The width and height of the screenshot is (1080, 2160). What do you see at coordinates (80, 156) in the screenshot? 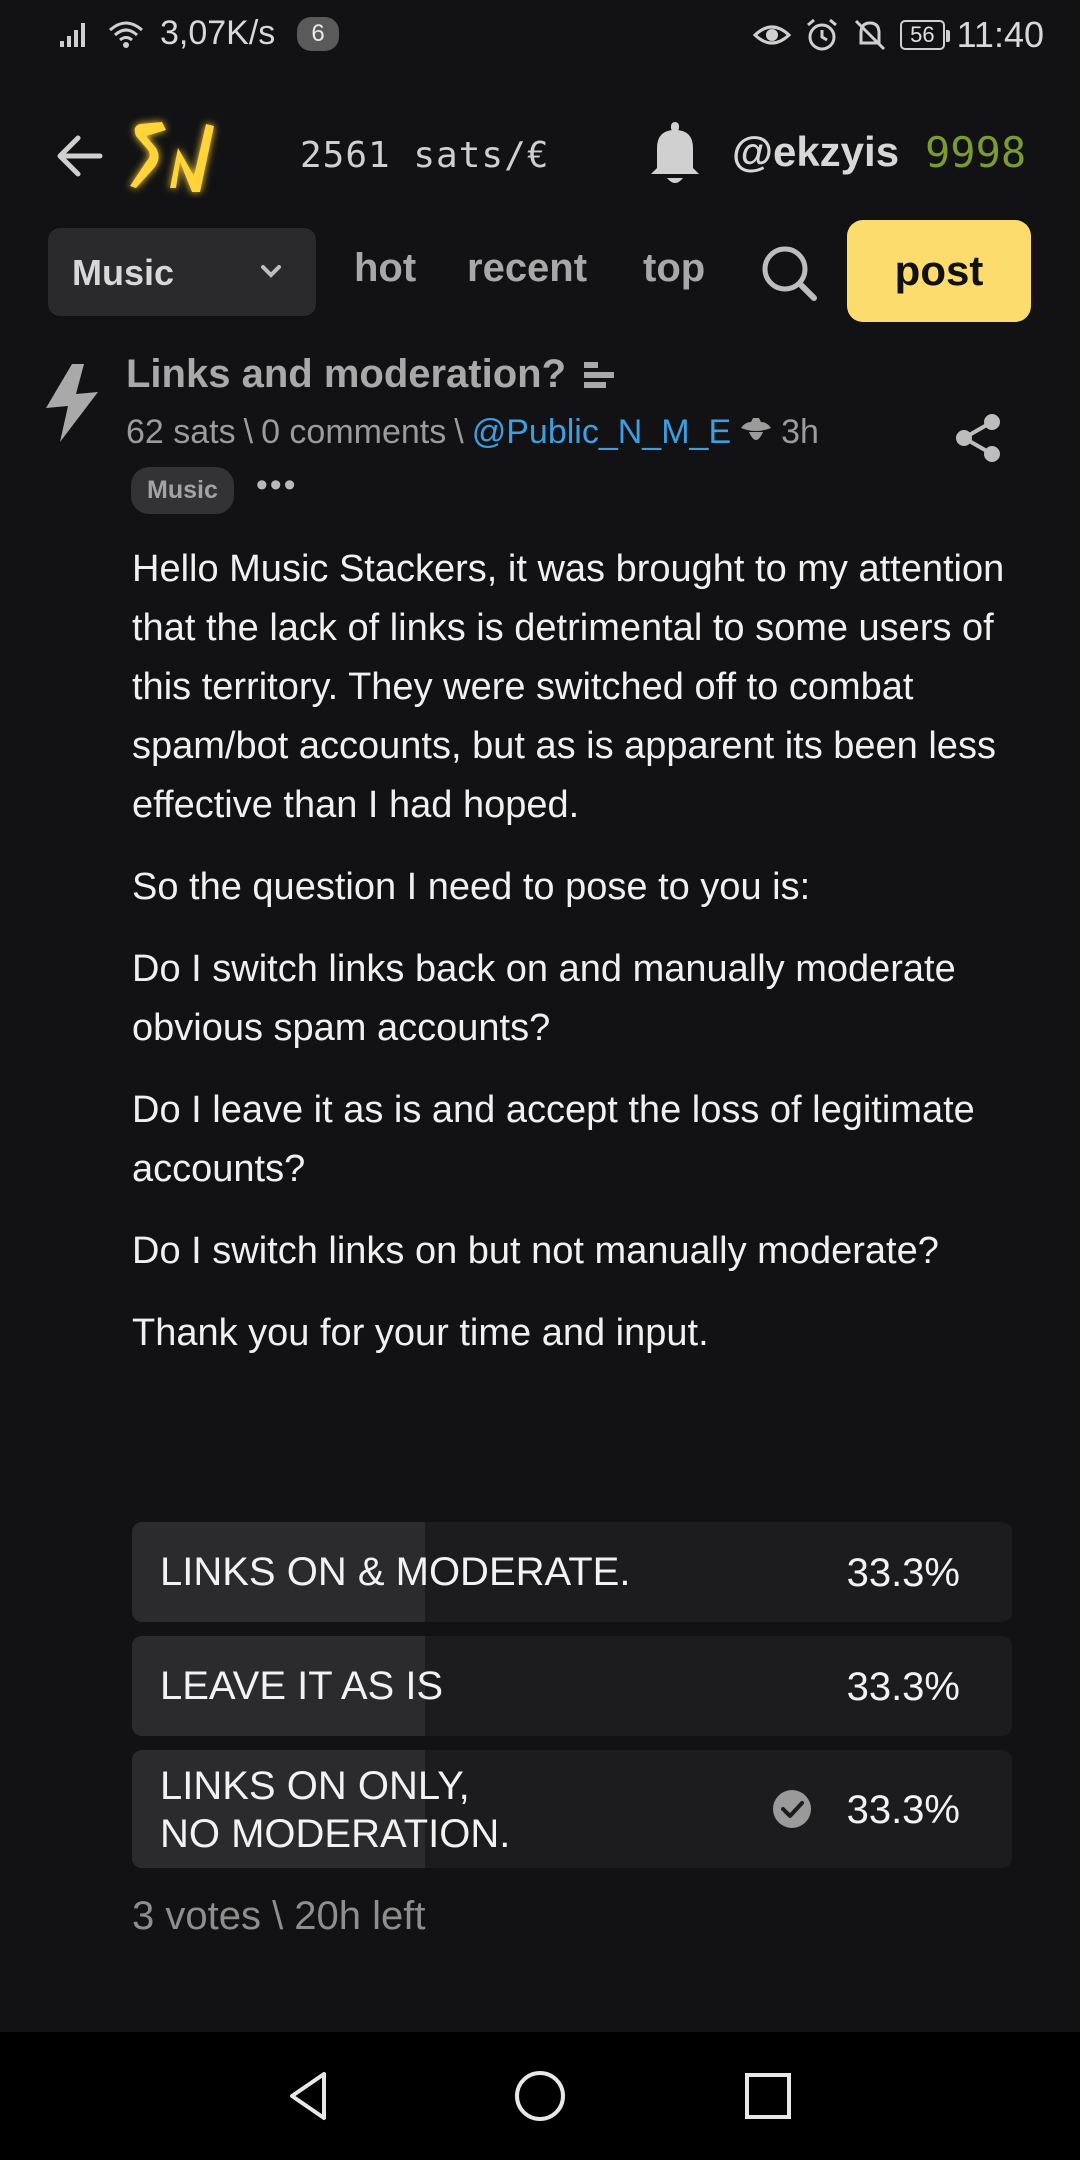
I see `back-arrow-icon` at bounding box center [80, 156].